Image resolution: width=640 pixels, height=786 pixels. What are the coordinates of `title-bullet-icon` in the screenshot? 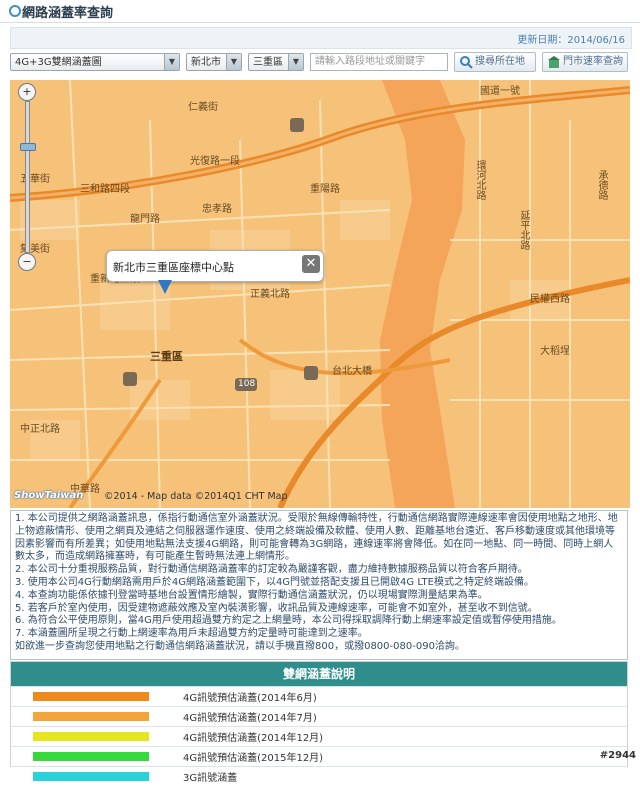 It's located at (15, 11).